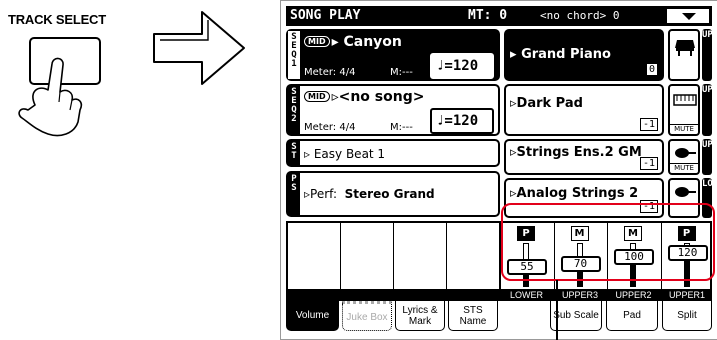 This screenshot has width=717, height=340. I want to click on seq1-song: MID ▸ Canyon, so click(353, 42).